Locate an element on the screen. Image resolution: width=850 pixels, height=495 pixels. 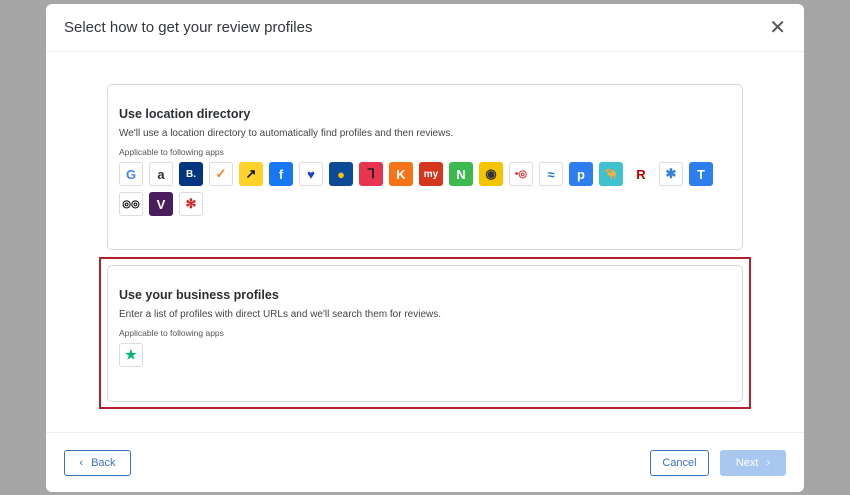
square-app-icon: ᒣ is located at coordinates (371, 174).